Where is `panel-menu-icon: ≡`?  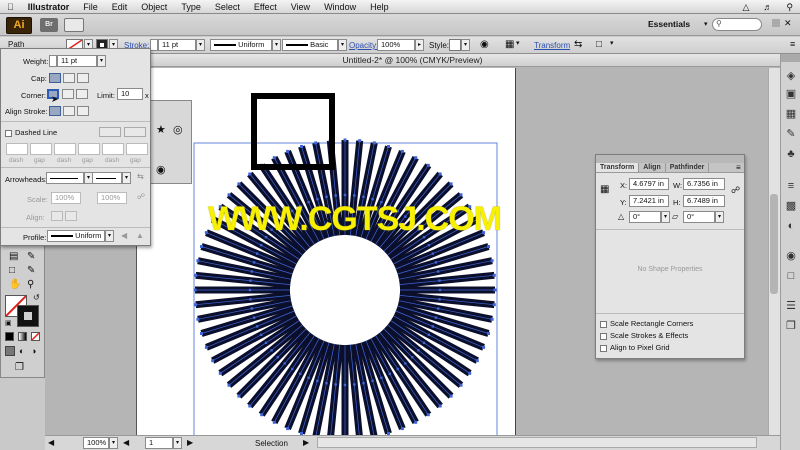 panel-menu-icon: ≡ is located at coordinates (738, 167).